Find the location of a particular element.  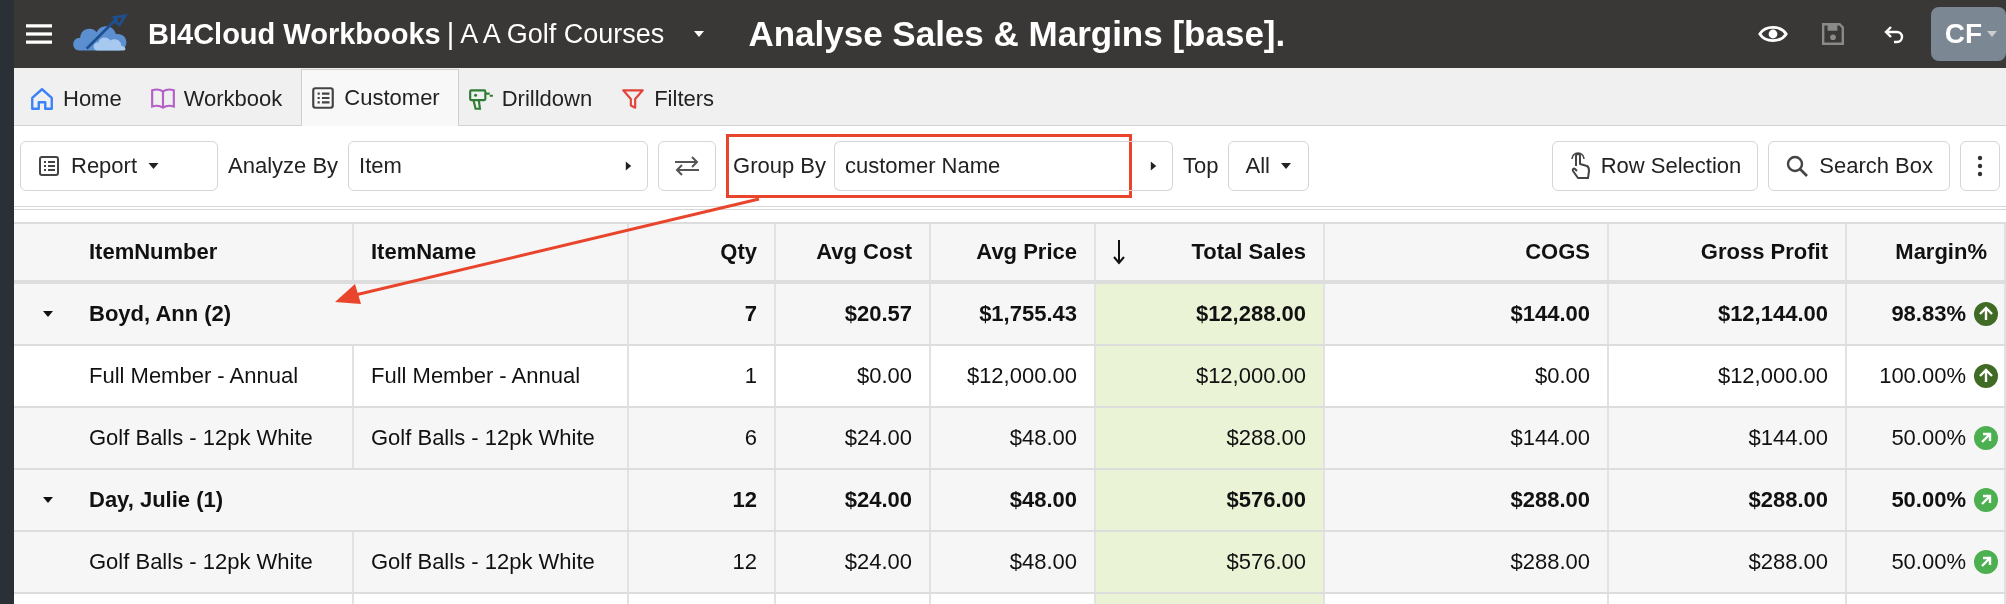

tab: Filters is located at coordinates (672, 98).